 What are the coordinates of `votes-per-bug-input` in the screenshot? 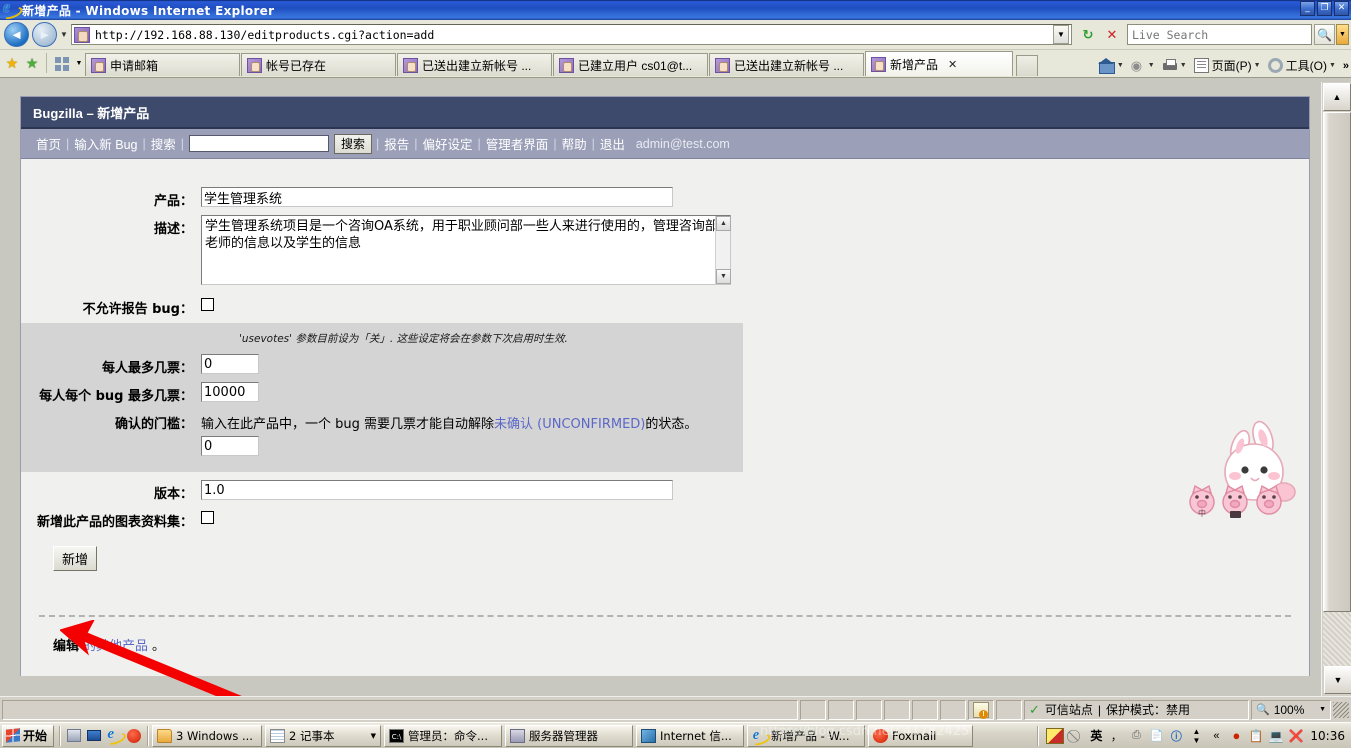 It's located at (230, 392).